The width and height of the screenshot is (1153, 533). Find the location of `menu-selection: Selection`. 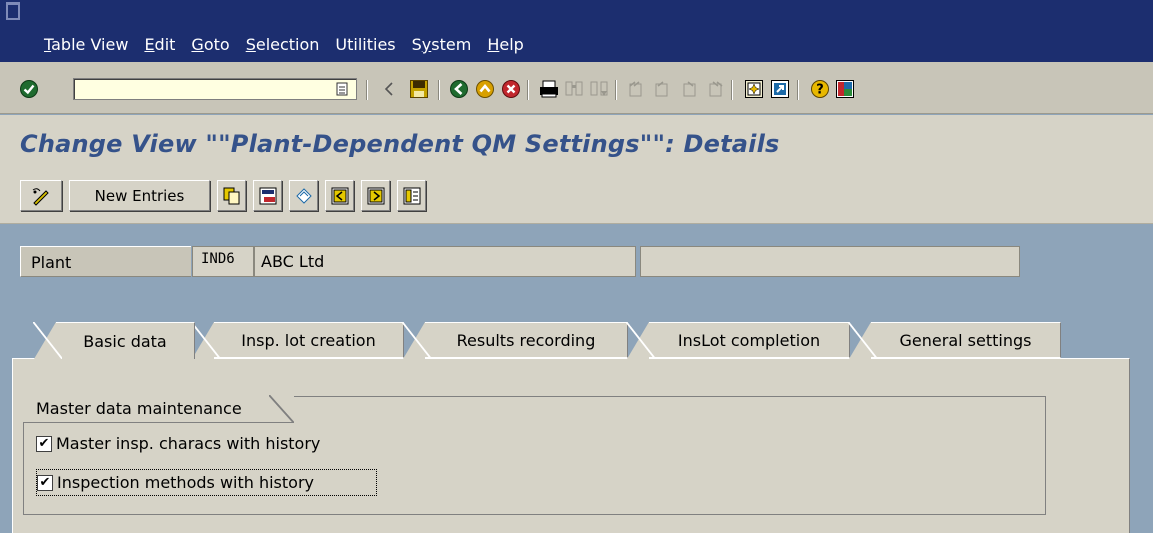

menu-selection: Selection is located at coordinates (283, 44).